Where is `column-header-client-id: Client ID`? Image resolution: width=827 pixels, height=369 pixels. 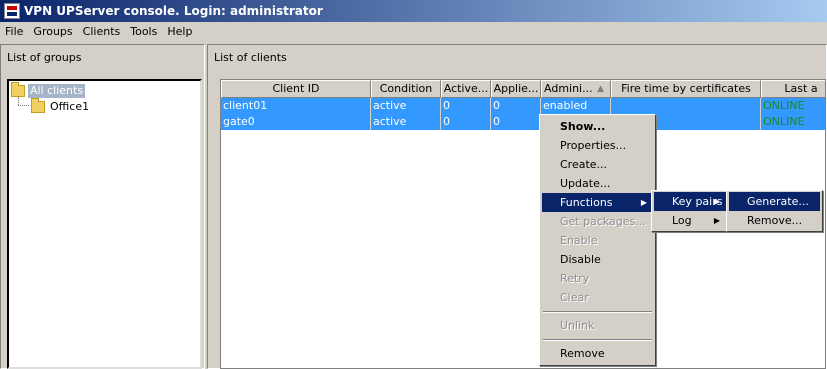
column-header-client-id: Client ID is located at coordinates (296, 89).